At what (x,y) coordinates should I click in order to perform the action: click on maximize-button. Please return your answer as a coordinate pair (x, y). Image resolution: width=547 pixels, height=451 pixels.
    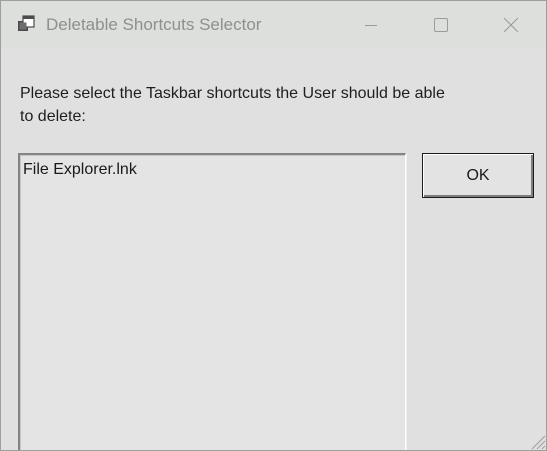
    Looking at the image, I should click on (441, 24).